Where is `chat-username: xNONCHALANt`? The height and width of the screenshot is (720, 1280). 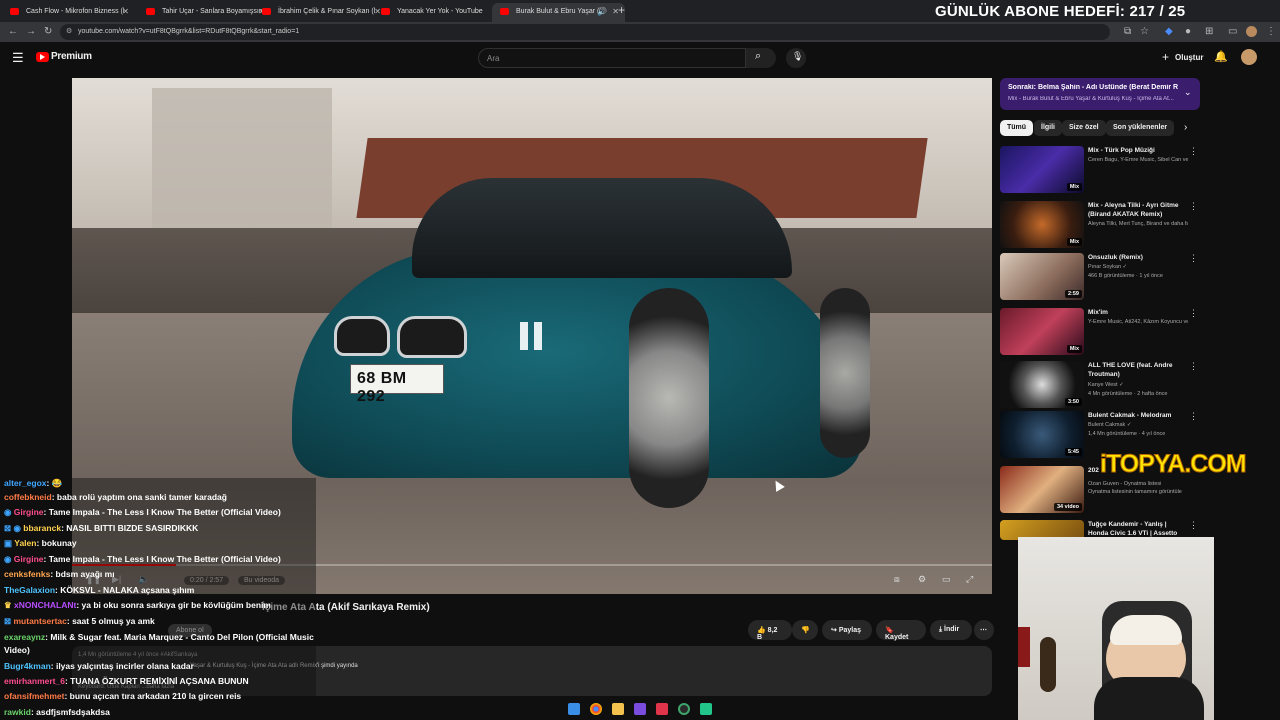
chat-username: xNONCHALANt is located at coordinates (45, 605).